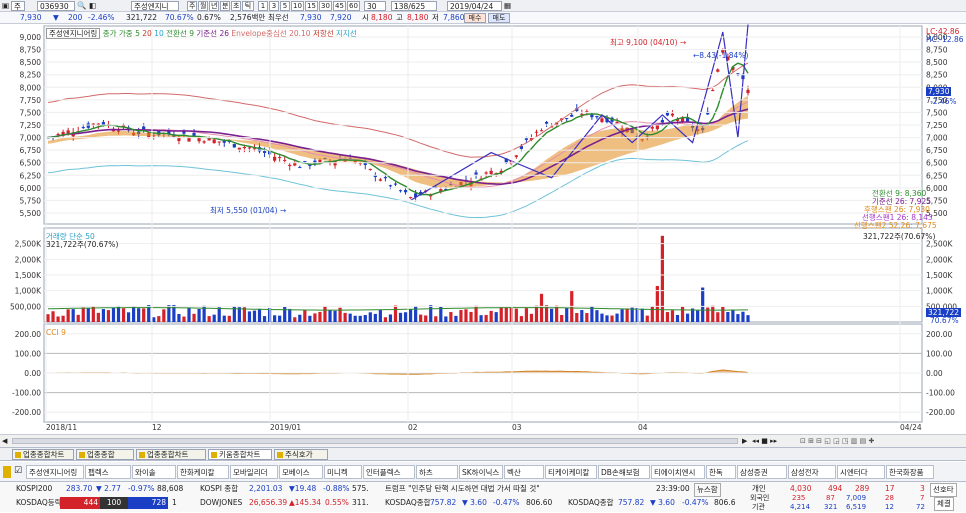 The height and width of the screenshot is (513, 966). What do you see at coordinates (943, 490) in the screenshot?
I see `preference-button: 선호타` at bounding box center [943, 490].